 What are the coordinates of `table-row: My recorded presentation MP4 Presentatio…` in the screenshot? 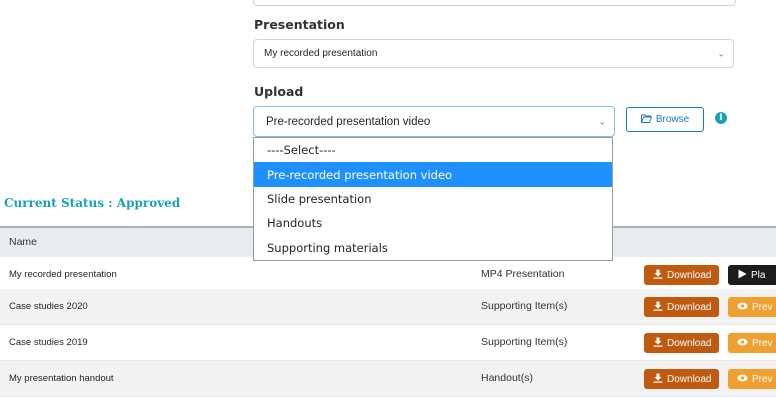 It's located at (388, 275).